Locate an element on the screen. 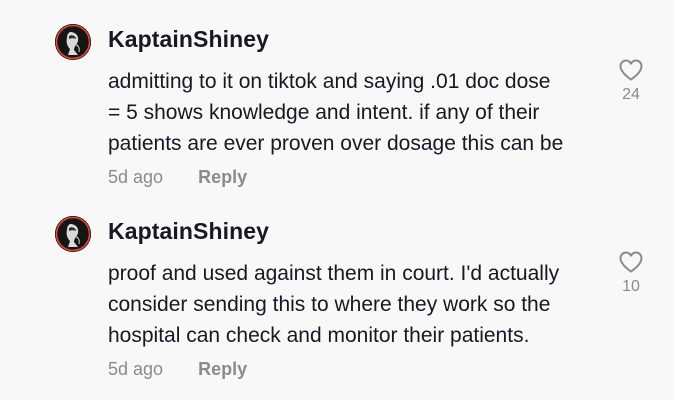  like-count: 24 is located at coordinates (631, 94).